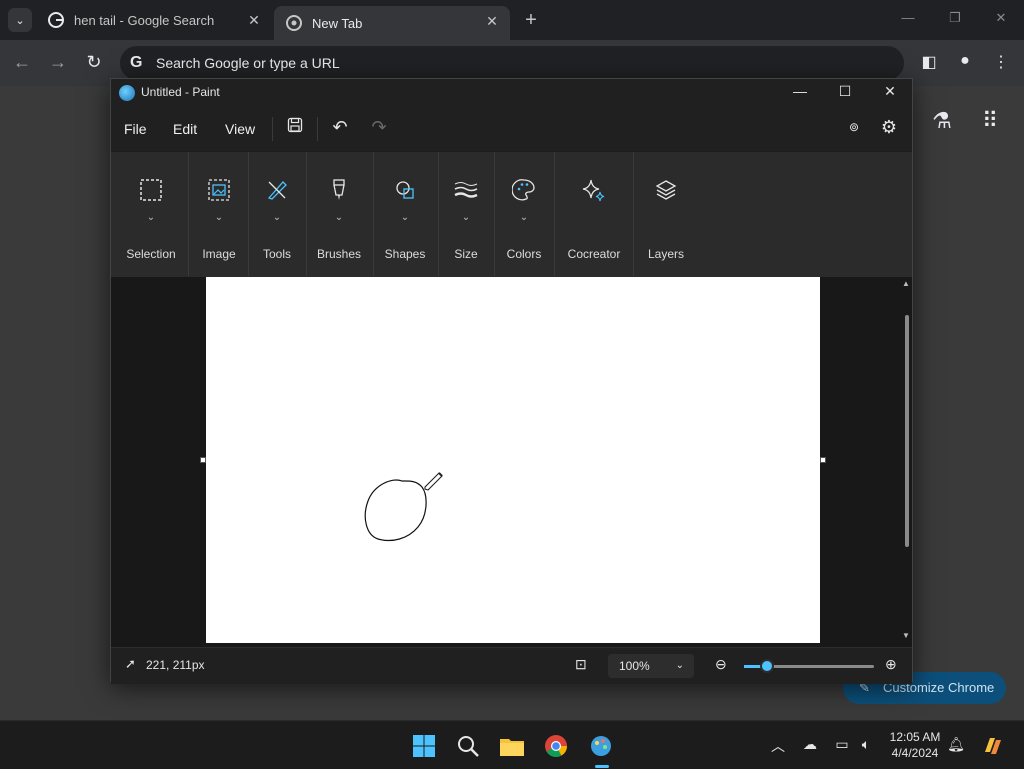 The height and width of the screenshot is (769, 1024). What do you see at coordinates (339, 254) in the screenshot?
I see `ribbon-label: Brushes` at bounding box center [339, 254].